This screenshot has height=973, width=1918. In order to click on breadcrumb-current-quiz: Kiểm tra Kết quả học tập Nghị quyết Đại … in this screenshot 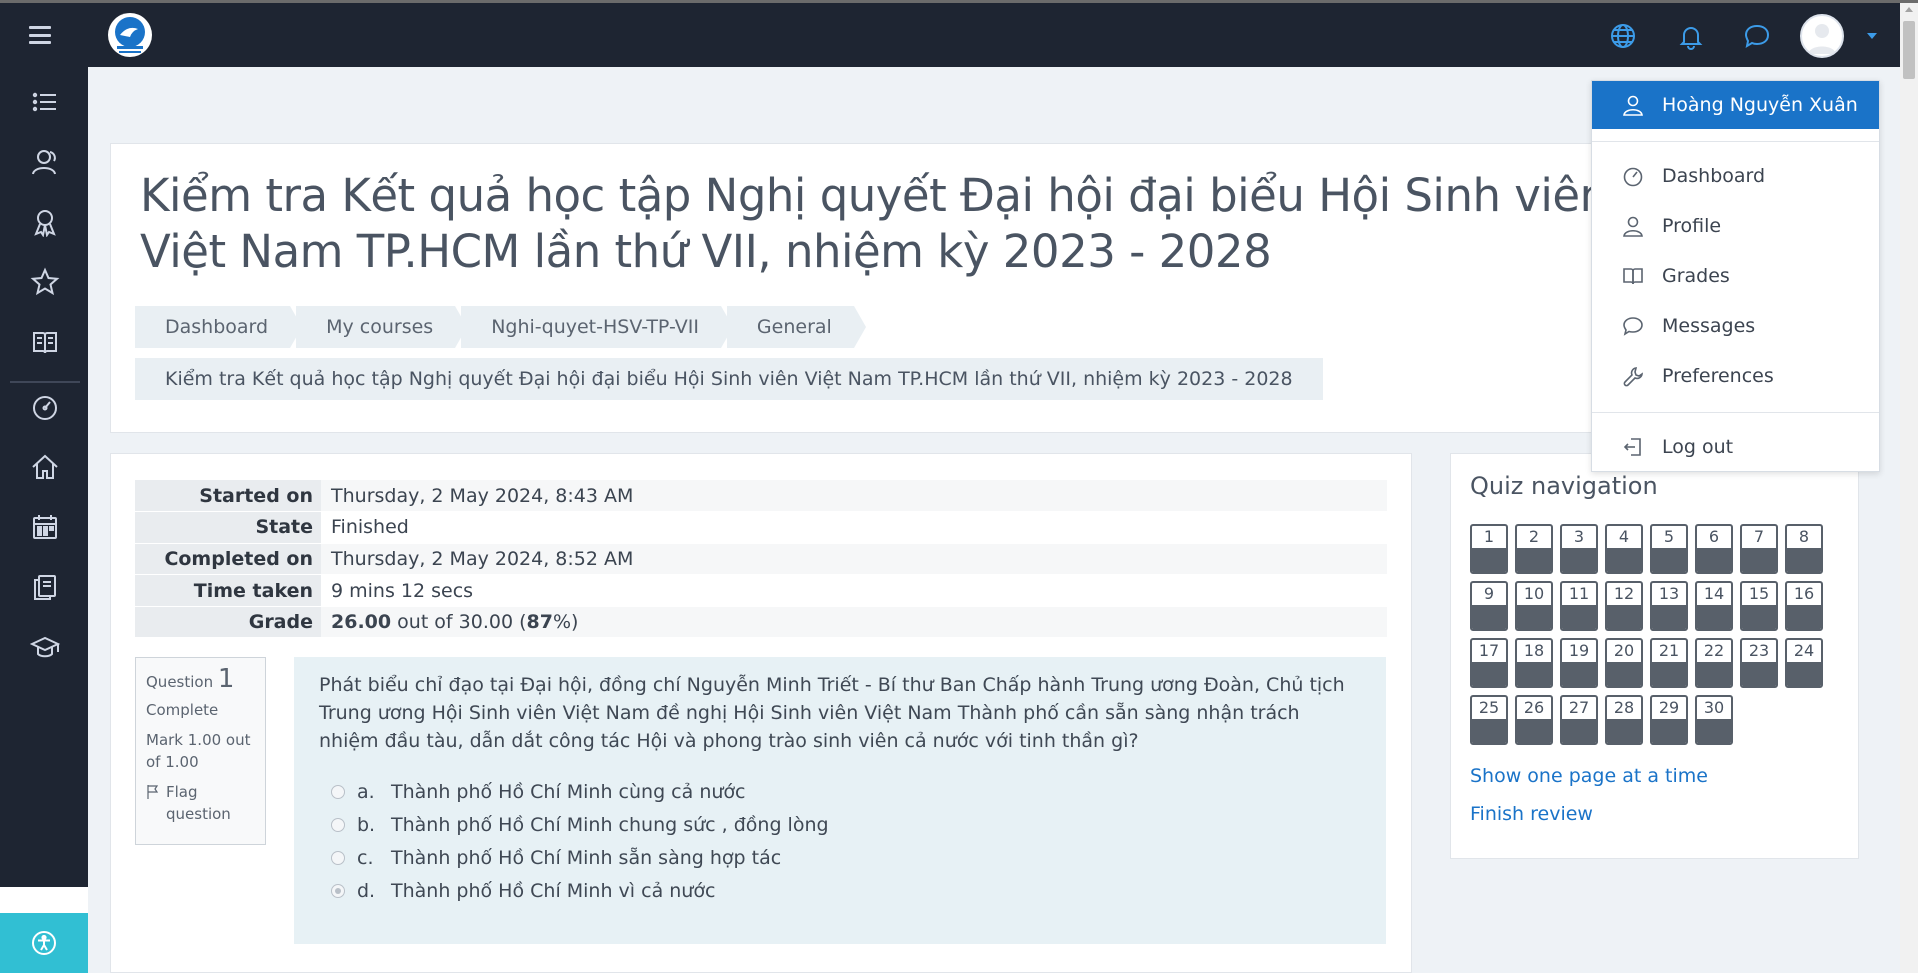, I will do `click(729, 379)`.